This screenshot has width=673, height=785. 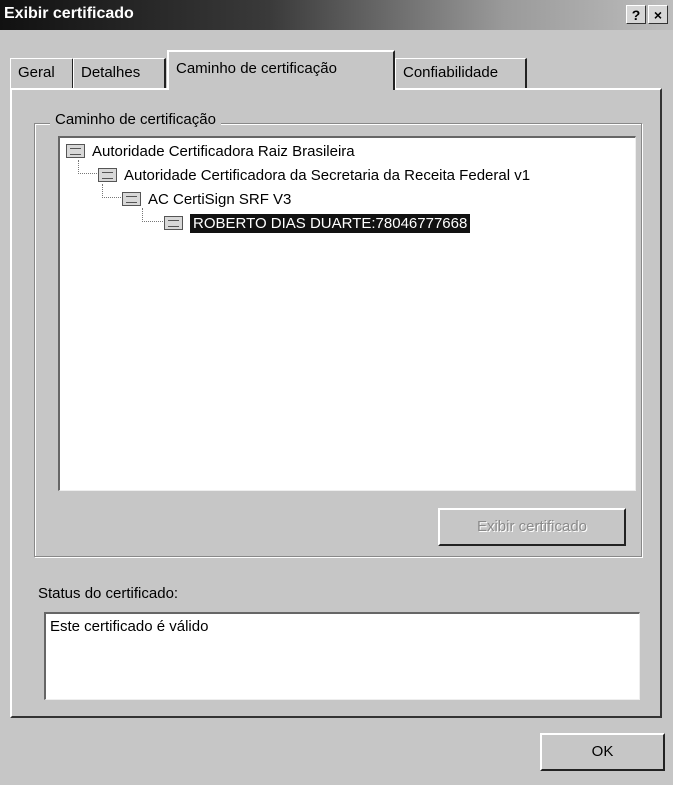 What do you see at coordinates (281, 70) in the screenshot?
I see `tab-caminho-de-certificacao: Caminho de certificação` at bounding box center [281, 70].